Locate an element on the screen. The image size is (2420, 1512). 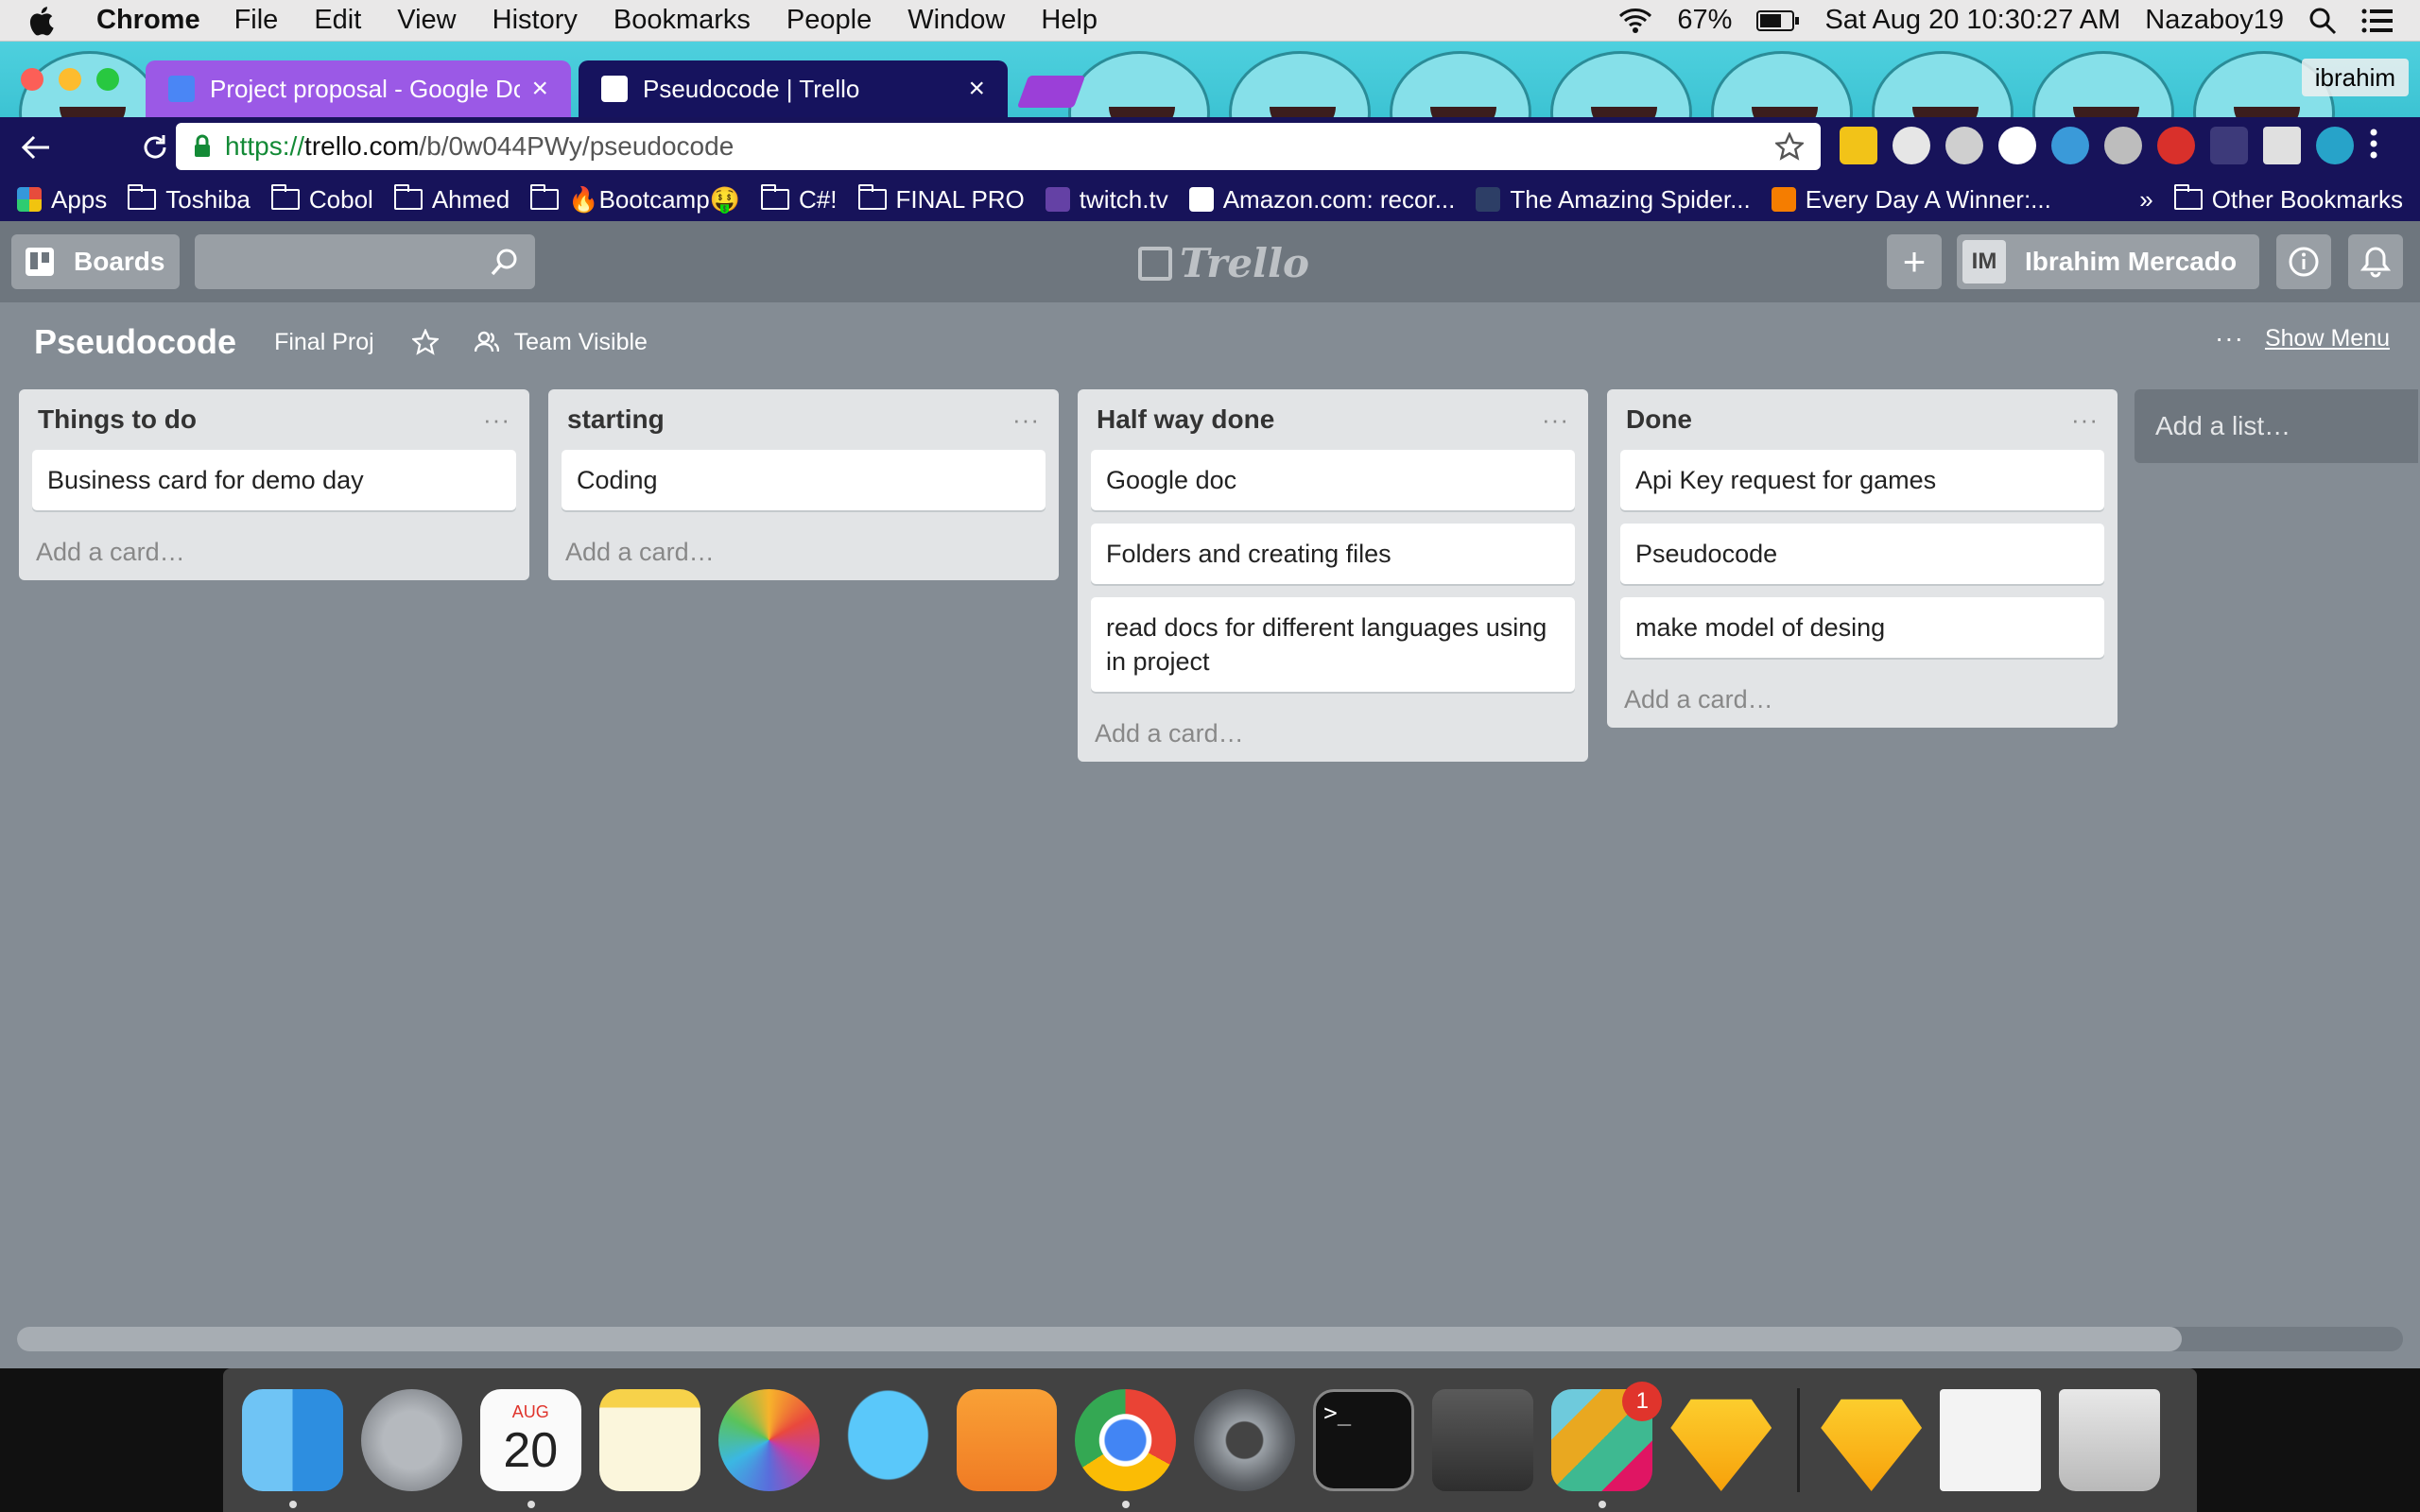
bookmark-twitch: twitch.tv is located at coordinates (1106, 200).